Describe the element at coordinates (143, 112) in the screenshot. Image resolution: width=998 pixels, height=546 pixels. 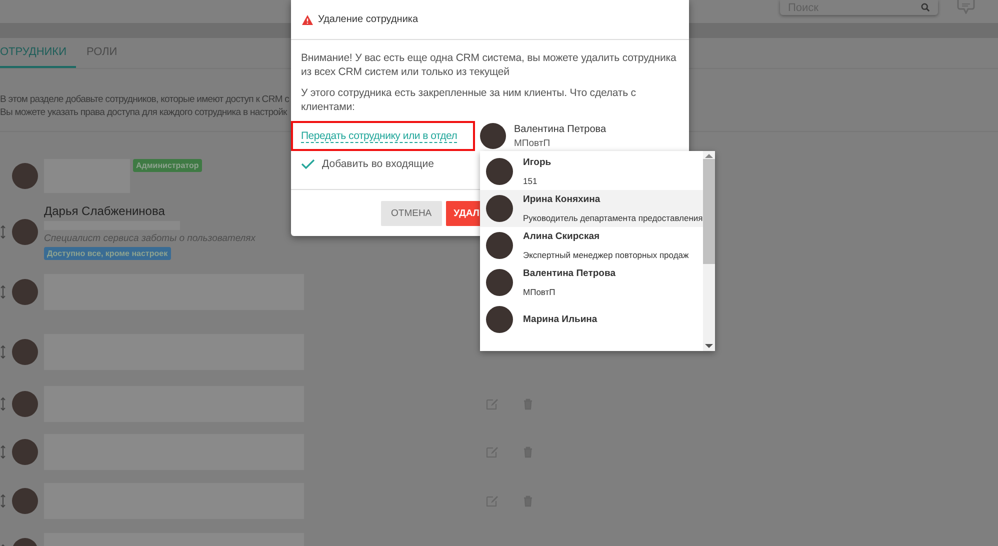
I see `description-text: Вы можете указать права доступа для каждого сотрудника в настройк` at that location.